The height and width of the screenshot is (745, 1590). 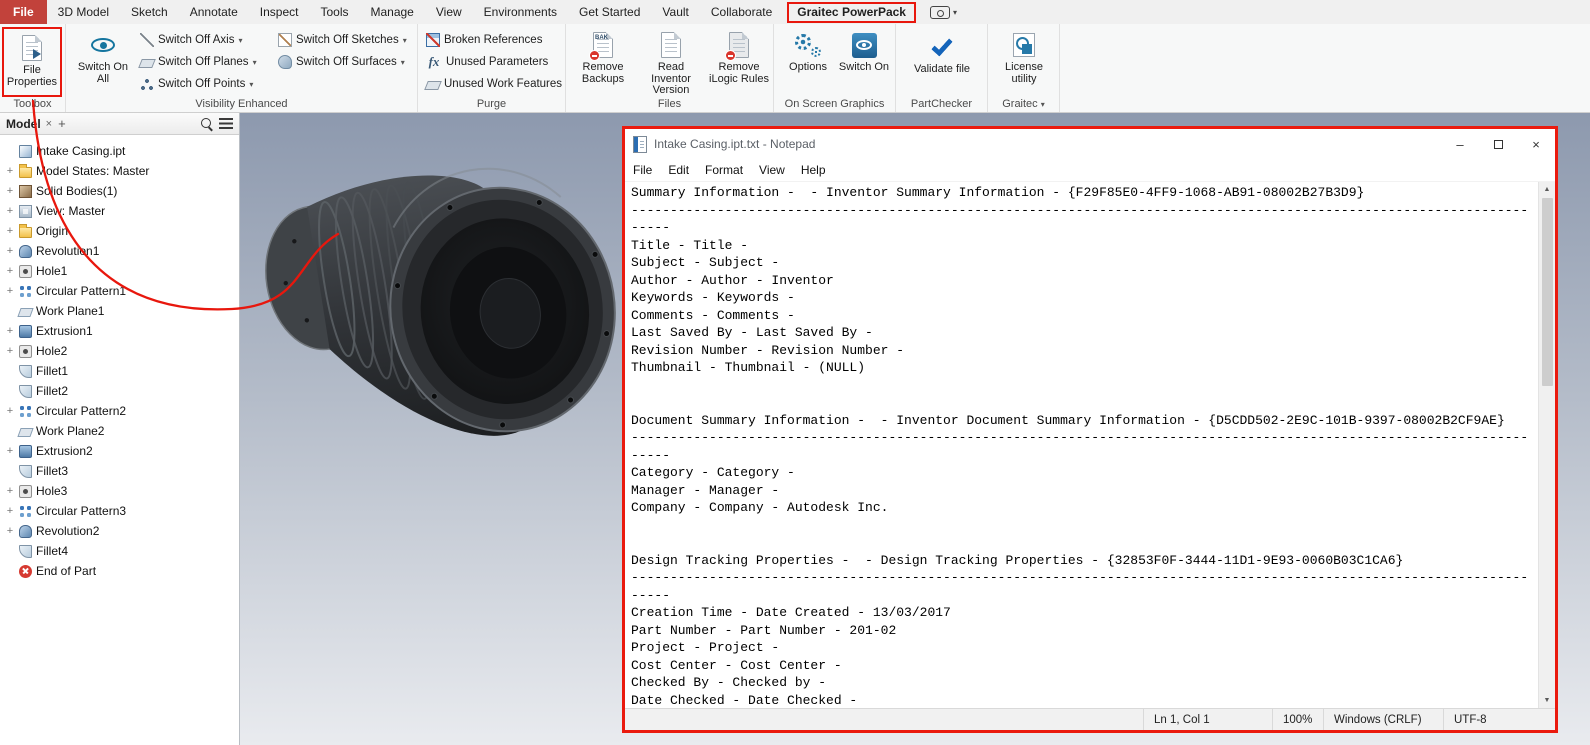 What do you see at coordinates (119, 211) in the screenshot?
I see `tree-item-view-master: + View: Master` at bounding box center [119, 211].